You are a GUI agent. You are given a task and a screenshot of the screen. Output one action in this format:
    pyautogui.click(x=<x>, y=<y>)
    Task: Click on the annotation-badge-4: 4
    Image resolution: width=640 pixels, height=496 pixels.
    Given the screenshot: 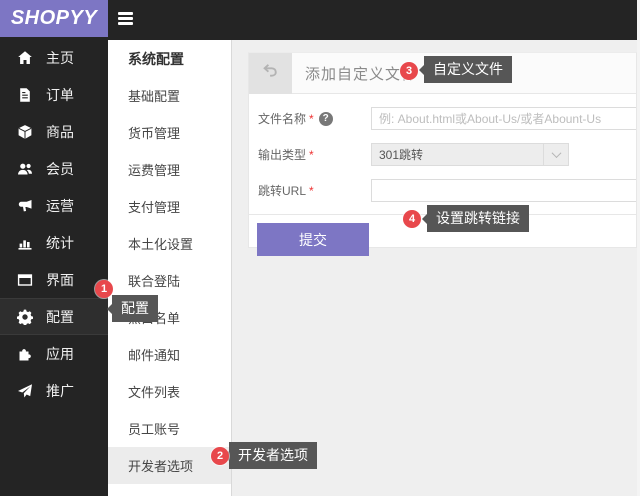 What is the action you would take?
    pyautogui.click(x=412, y=219)
    